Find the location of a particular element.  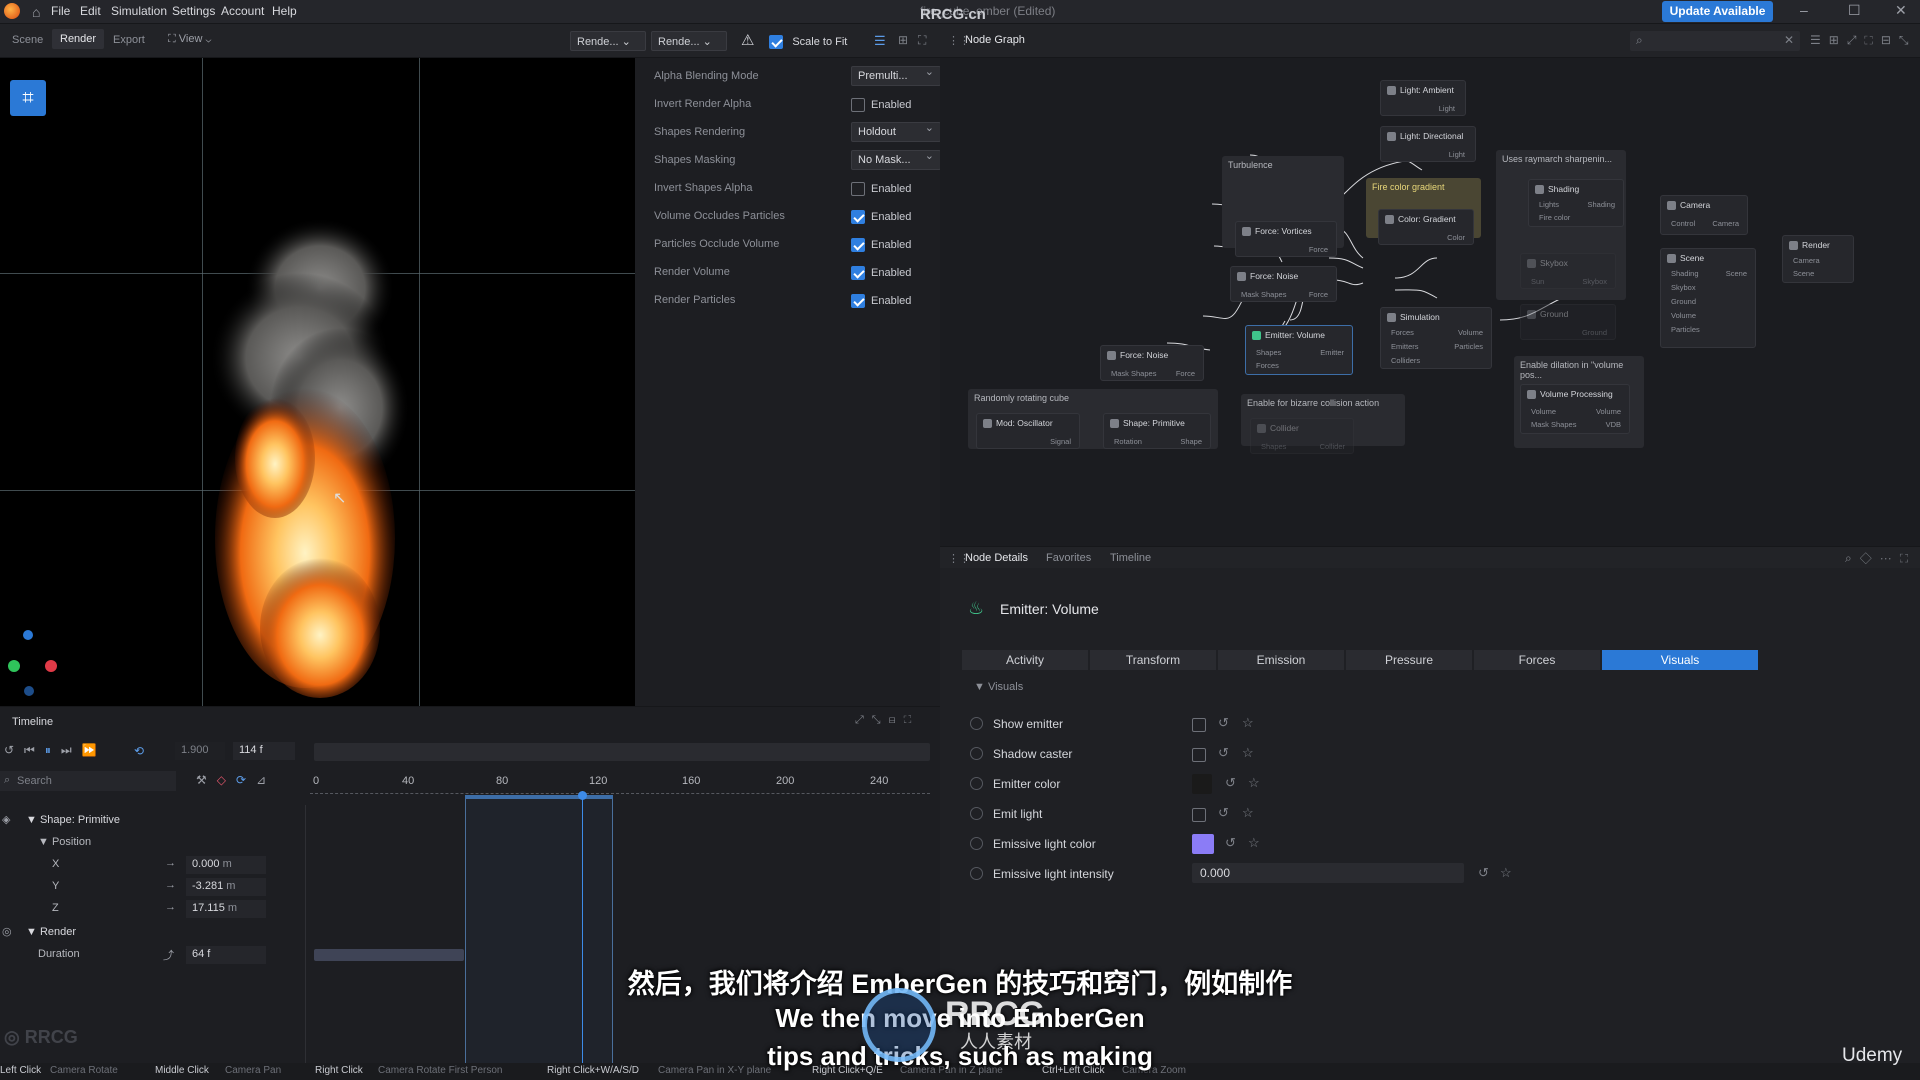

timeline-tools-icons: ⤢⤡⊟⛶ is located at coordinates (887, 720).